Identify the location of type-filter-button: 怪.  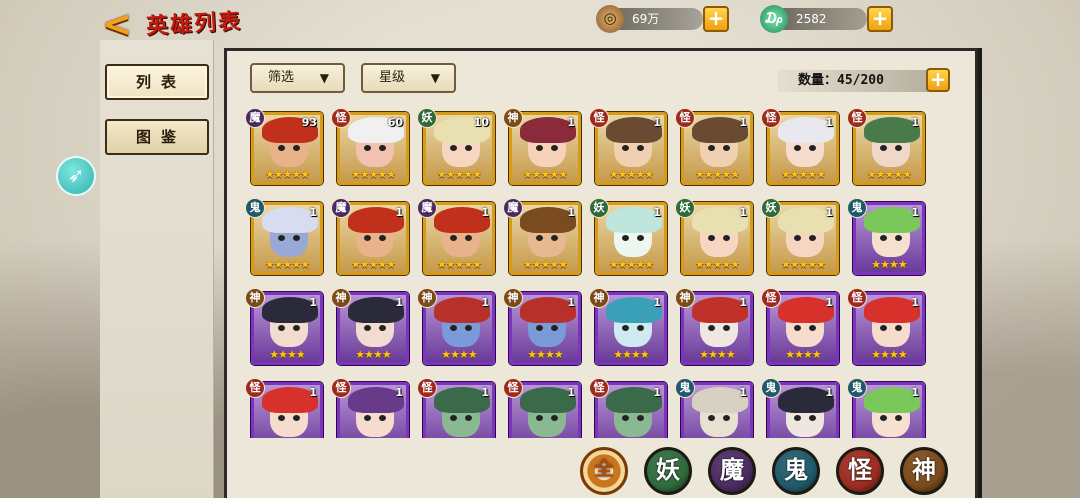
(860, 471).